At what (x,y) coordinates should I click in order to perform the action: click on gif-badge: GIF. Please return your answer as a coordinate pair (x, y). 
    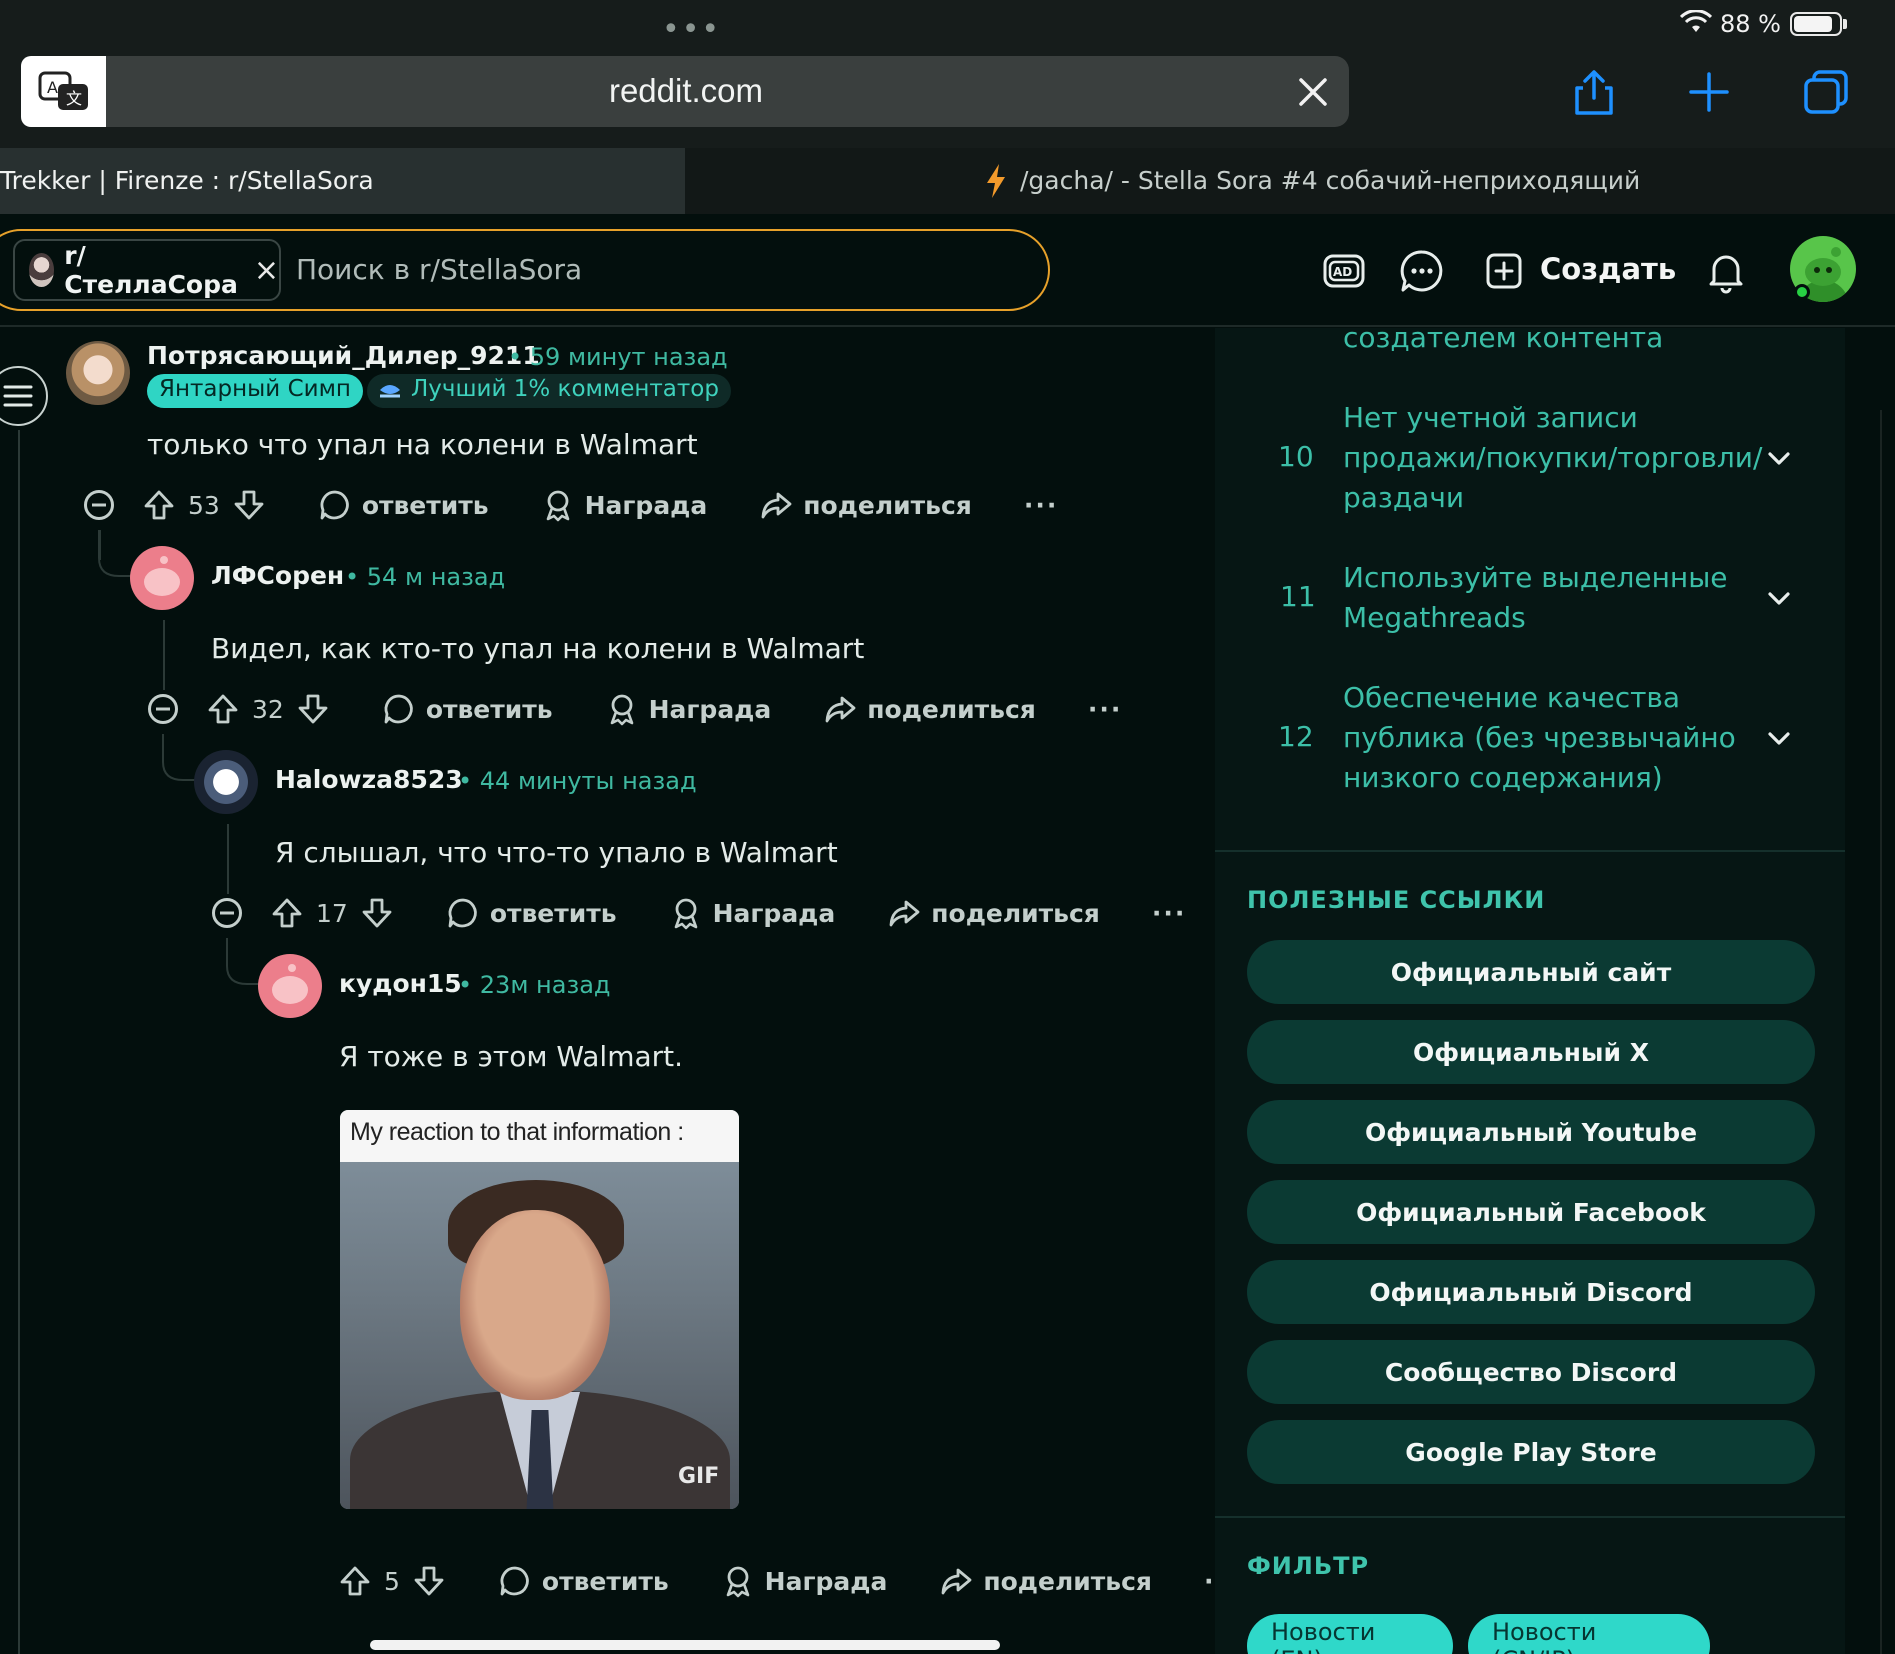
    Looking at the image, I should click on (699, 1476).